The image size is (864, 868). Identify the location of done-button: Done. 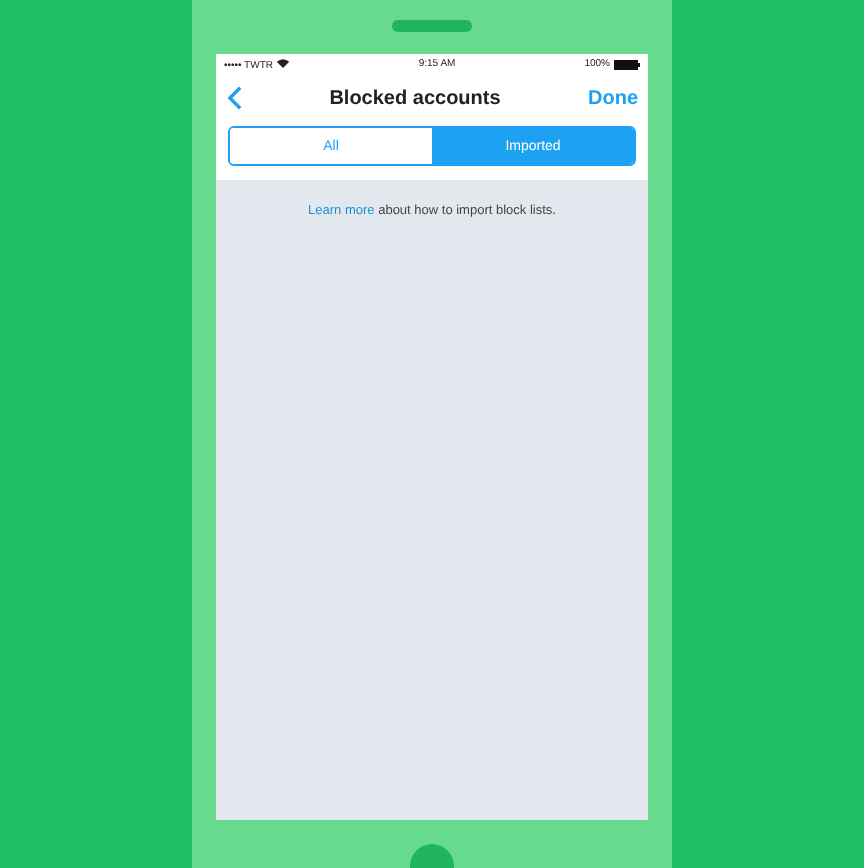
(613, 98).